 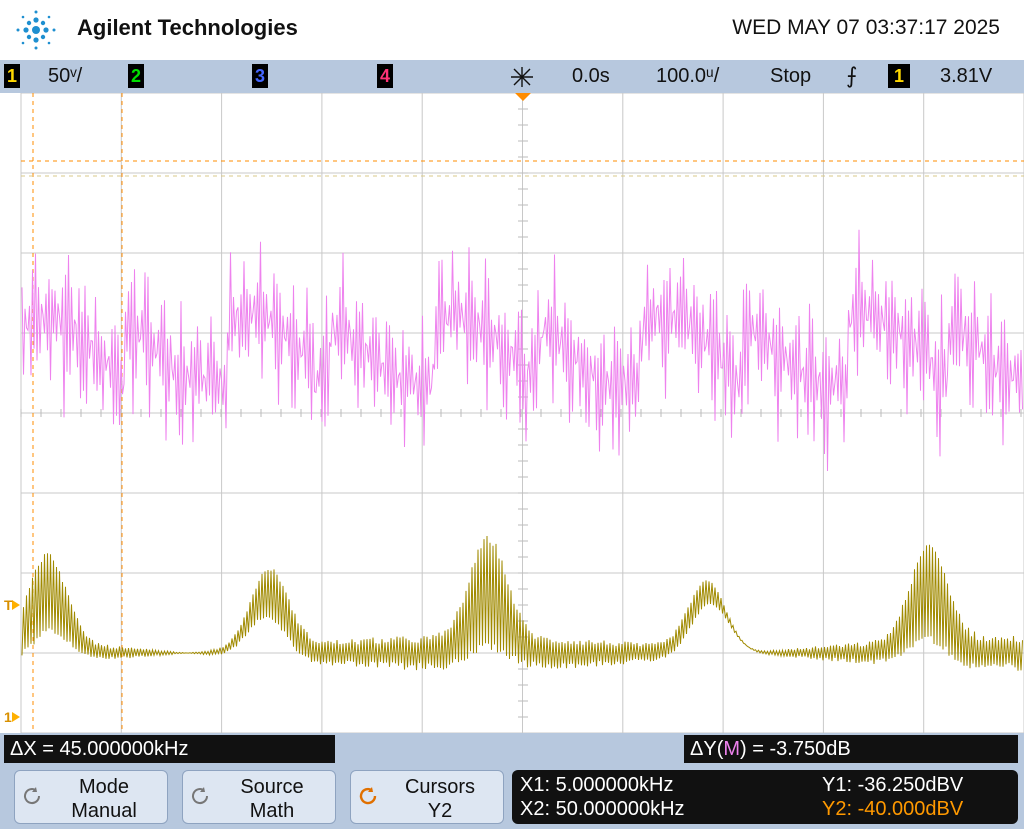 What do you see at coordinates (732, 749) in the screenshot?
I see `delta-y-source: M` at bounding box center [732, 749].